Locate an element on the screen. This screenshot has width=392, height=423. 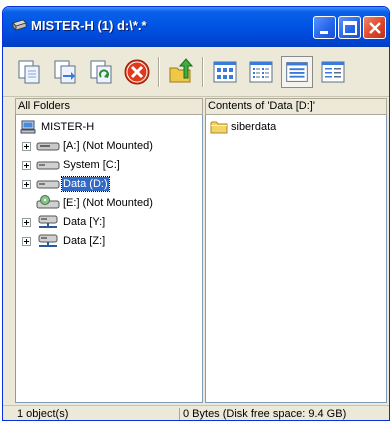
copy-icon is located at coordinates (29, 72).